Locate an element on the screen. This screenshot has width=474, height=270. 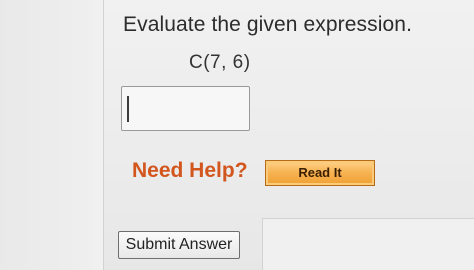
vertical-divider is located at coordinates (103, 135).